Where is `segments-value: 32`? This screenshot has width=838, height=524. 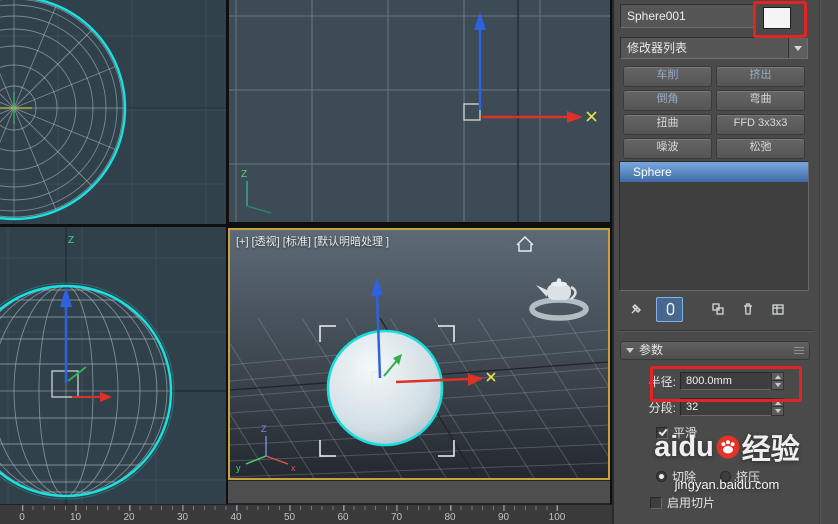
segments-value: 32 is located at coordinates (692, 407).